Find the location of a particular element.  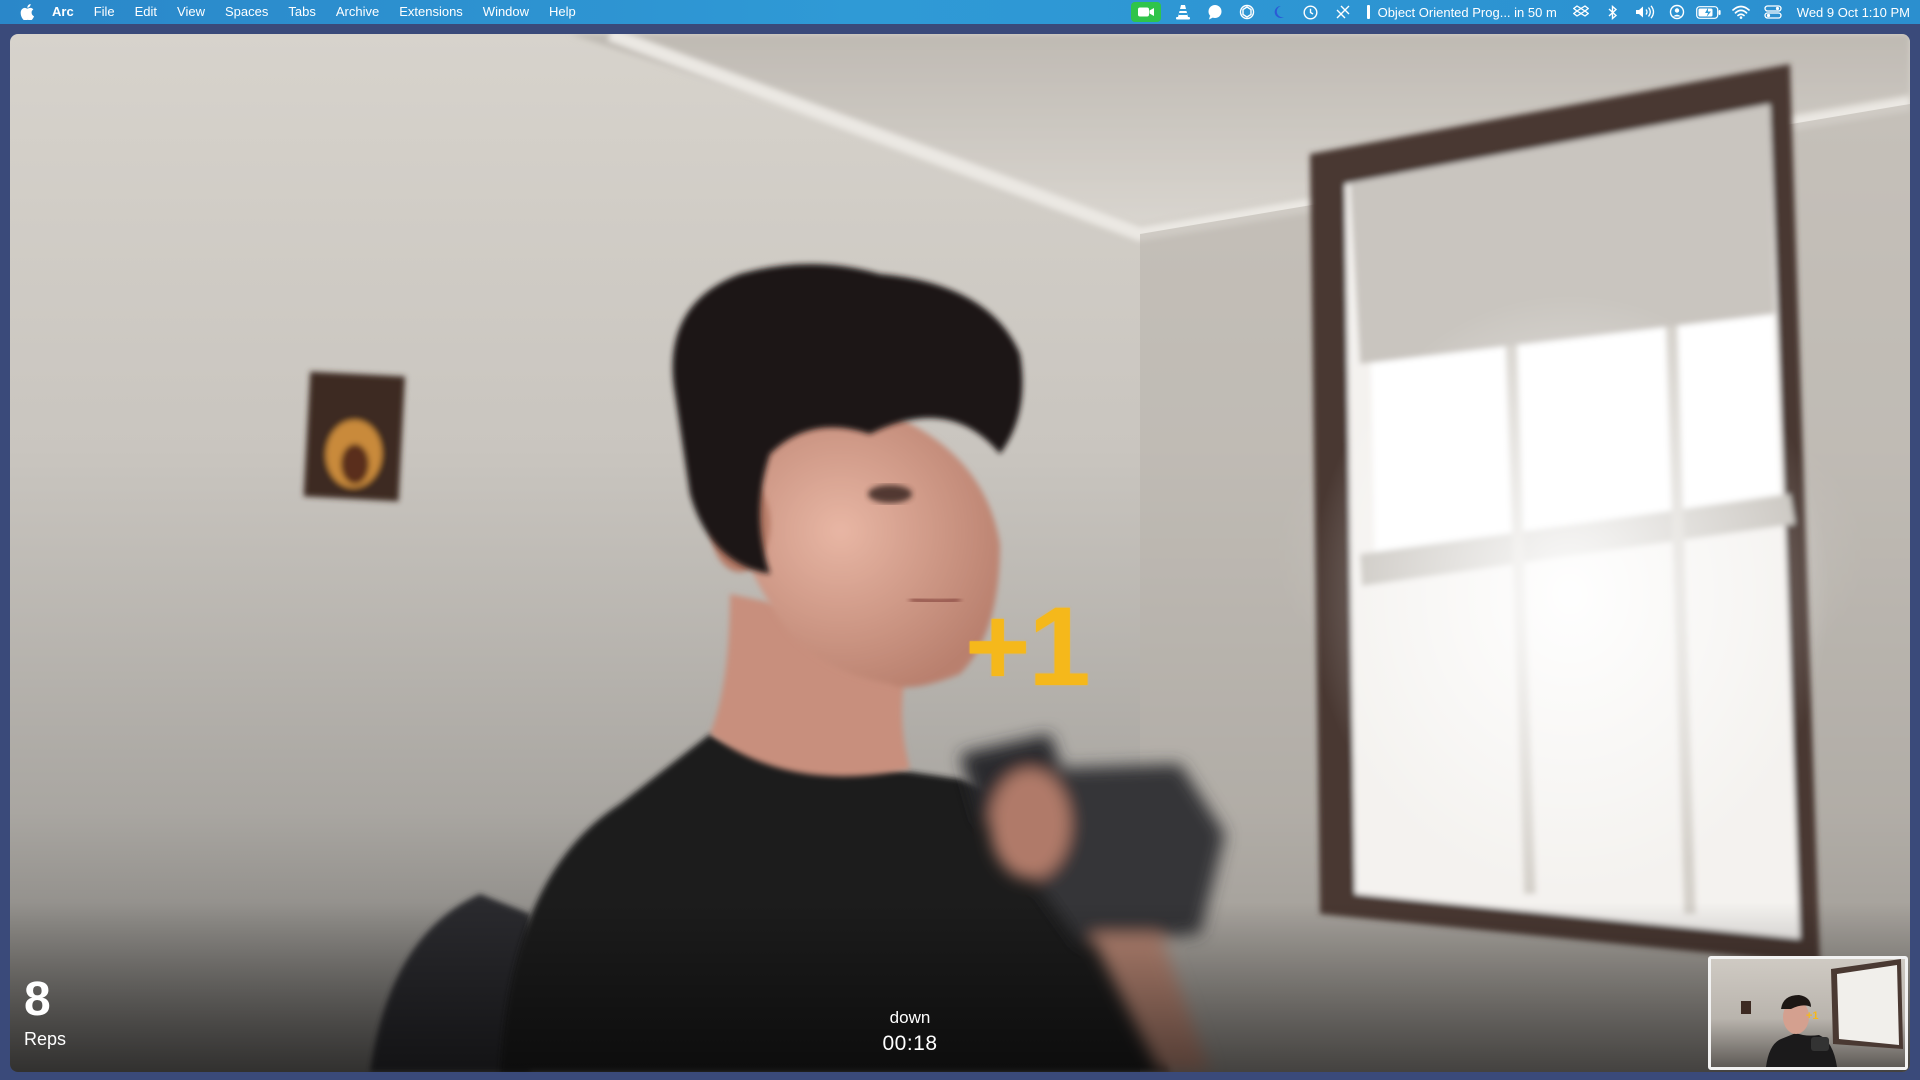

event-color-bar is located at coordinates (1368, 12).